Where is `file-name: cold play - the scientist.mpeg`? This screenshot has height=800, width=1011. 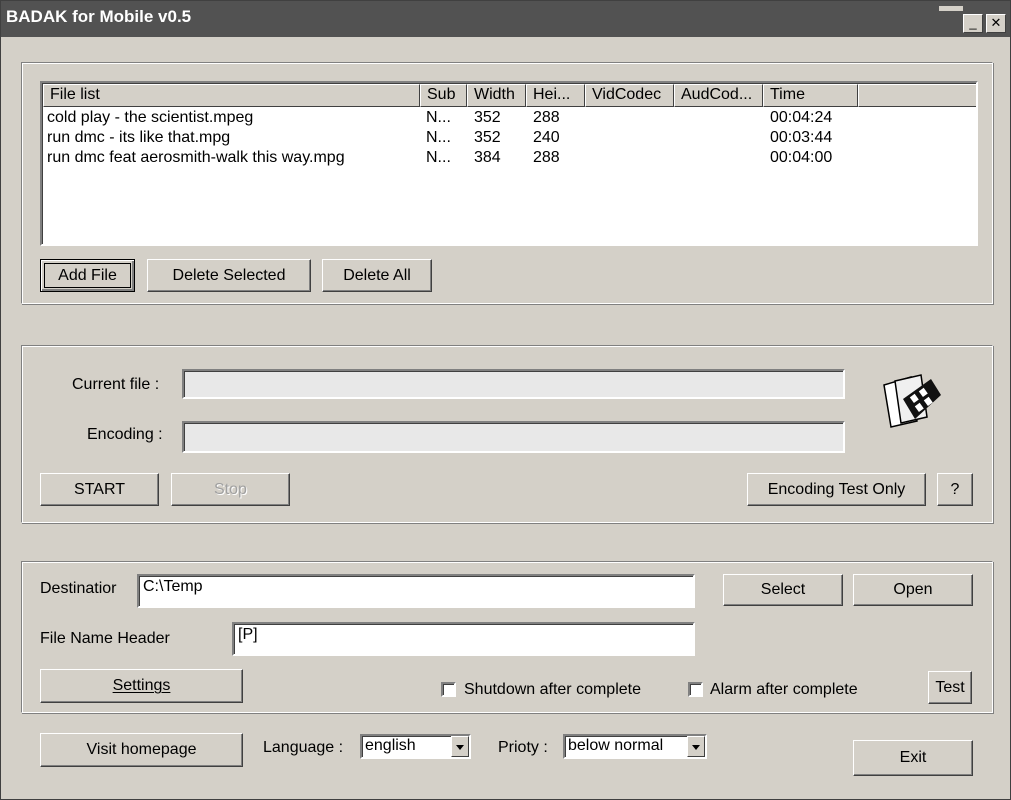 file-name: cold play - the scientist.mpeg is located at coordinates (150, 117).